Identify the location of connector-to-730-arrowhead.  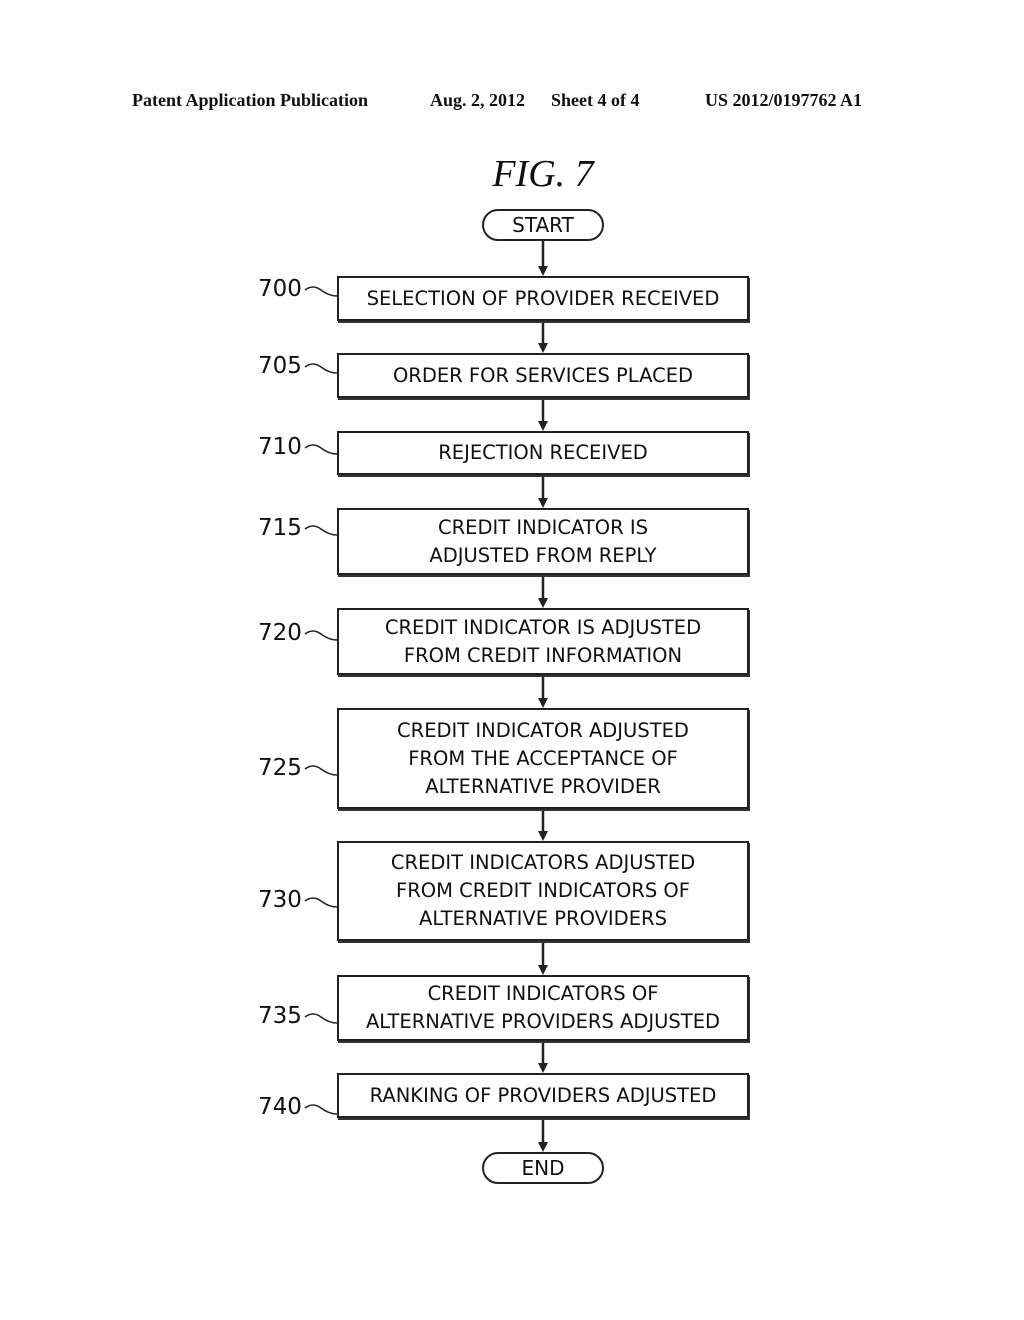
(543, 836).